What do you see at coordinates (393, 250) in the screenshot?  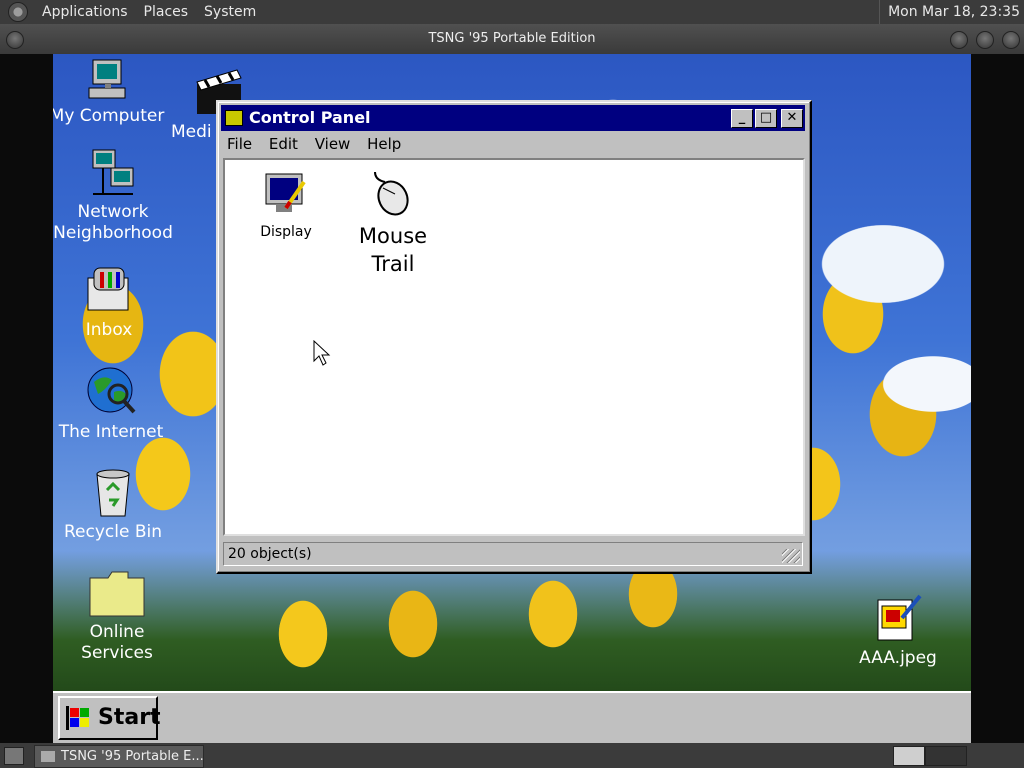 I see `cp-item-label: Mouse Trail` at bounding box center [393, 250].